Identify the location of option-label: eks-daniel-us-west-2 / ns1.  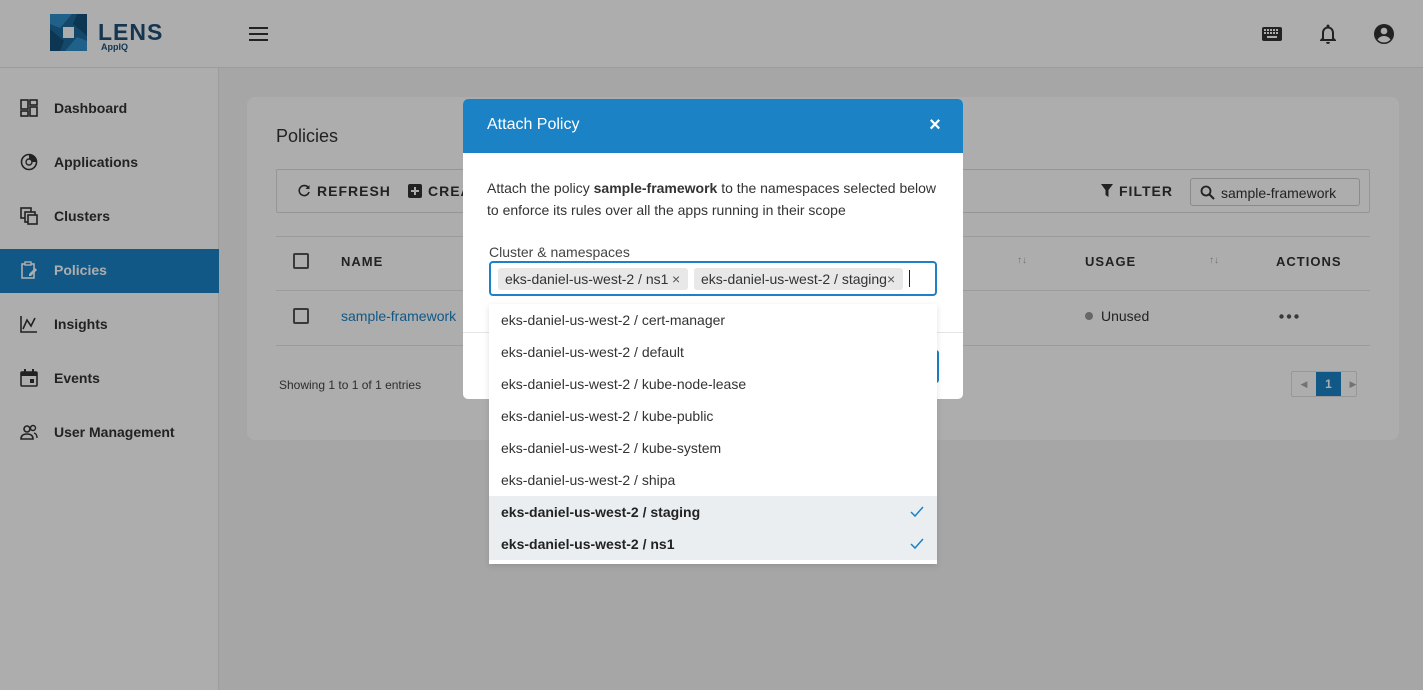
(588, 544).